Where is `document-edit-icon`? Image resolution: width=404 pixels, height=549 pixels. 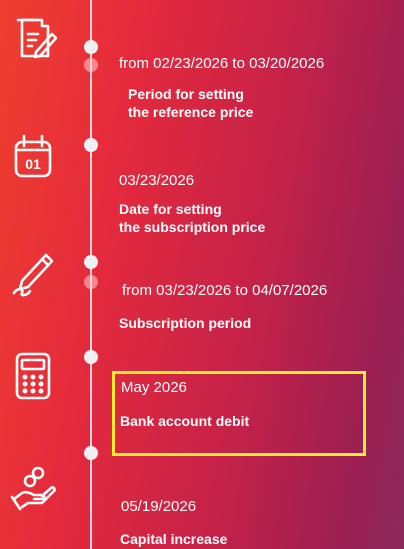
document-edit-icon is located at coordinates (34, 38).